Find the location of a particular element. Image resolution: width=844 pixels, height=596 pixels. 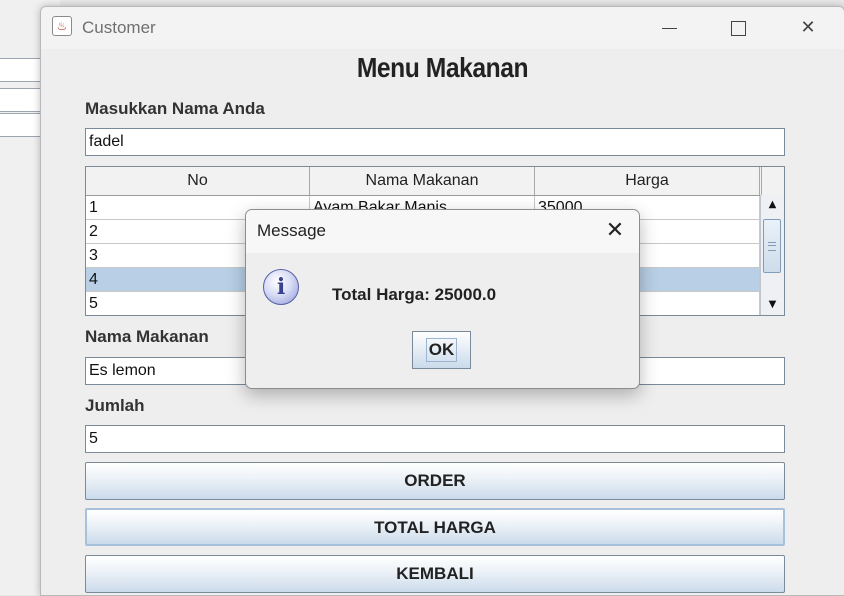

table-header: No Nama Makanan Harga is located at coordinates (435, 181).